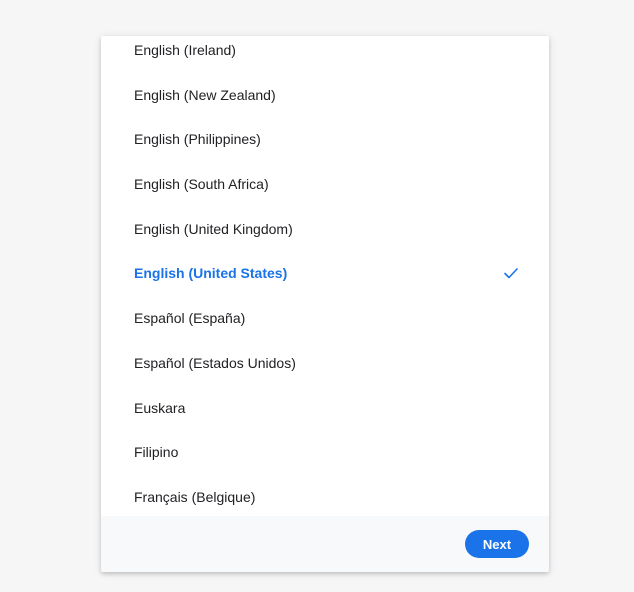  Describe the element at coordinates (325, 544) in the screenshot. I see `dialog-footer: Next` at that location.